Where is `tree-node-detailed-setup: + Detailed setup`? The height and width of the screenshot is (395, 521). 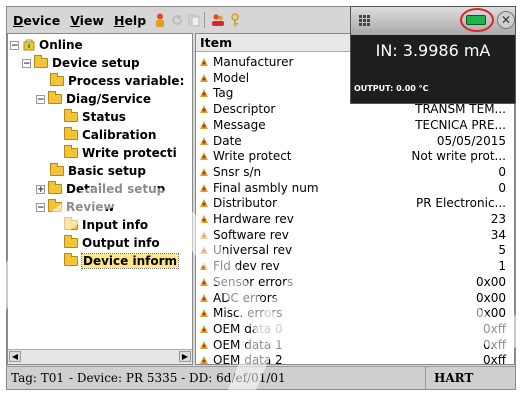 tree-node-detailed-setup: + Detailed setup is located at coordinates (100, 189).